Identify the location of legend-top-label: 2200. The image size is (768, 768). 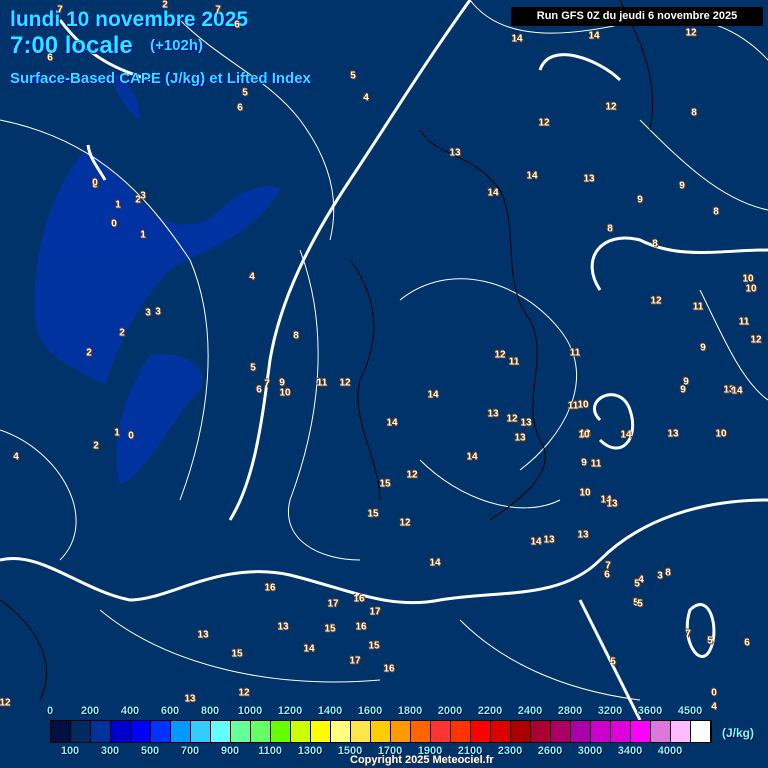
(490, 711).